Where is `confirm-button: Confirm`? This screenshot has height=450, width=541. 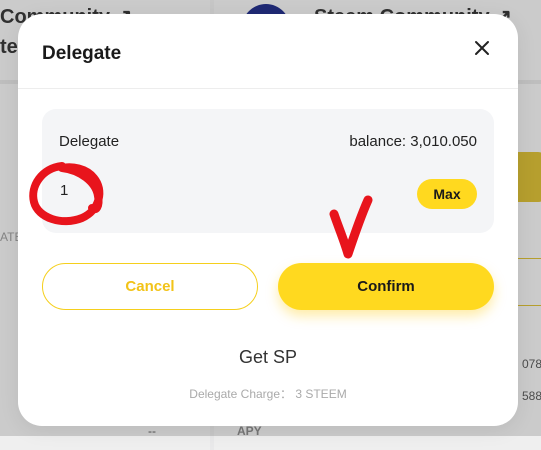
confirm-button: Confirm is located at coordinates (386, 286).